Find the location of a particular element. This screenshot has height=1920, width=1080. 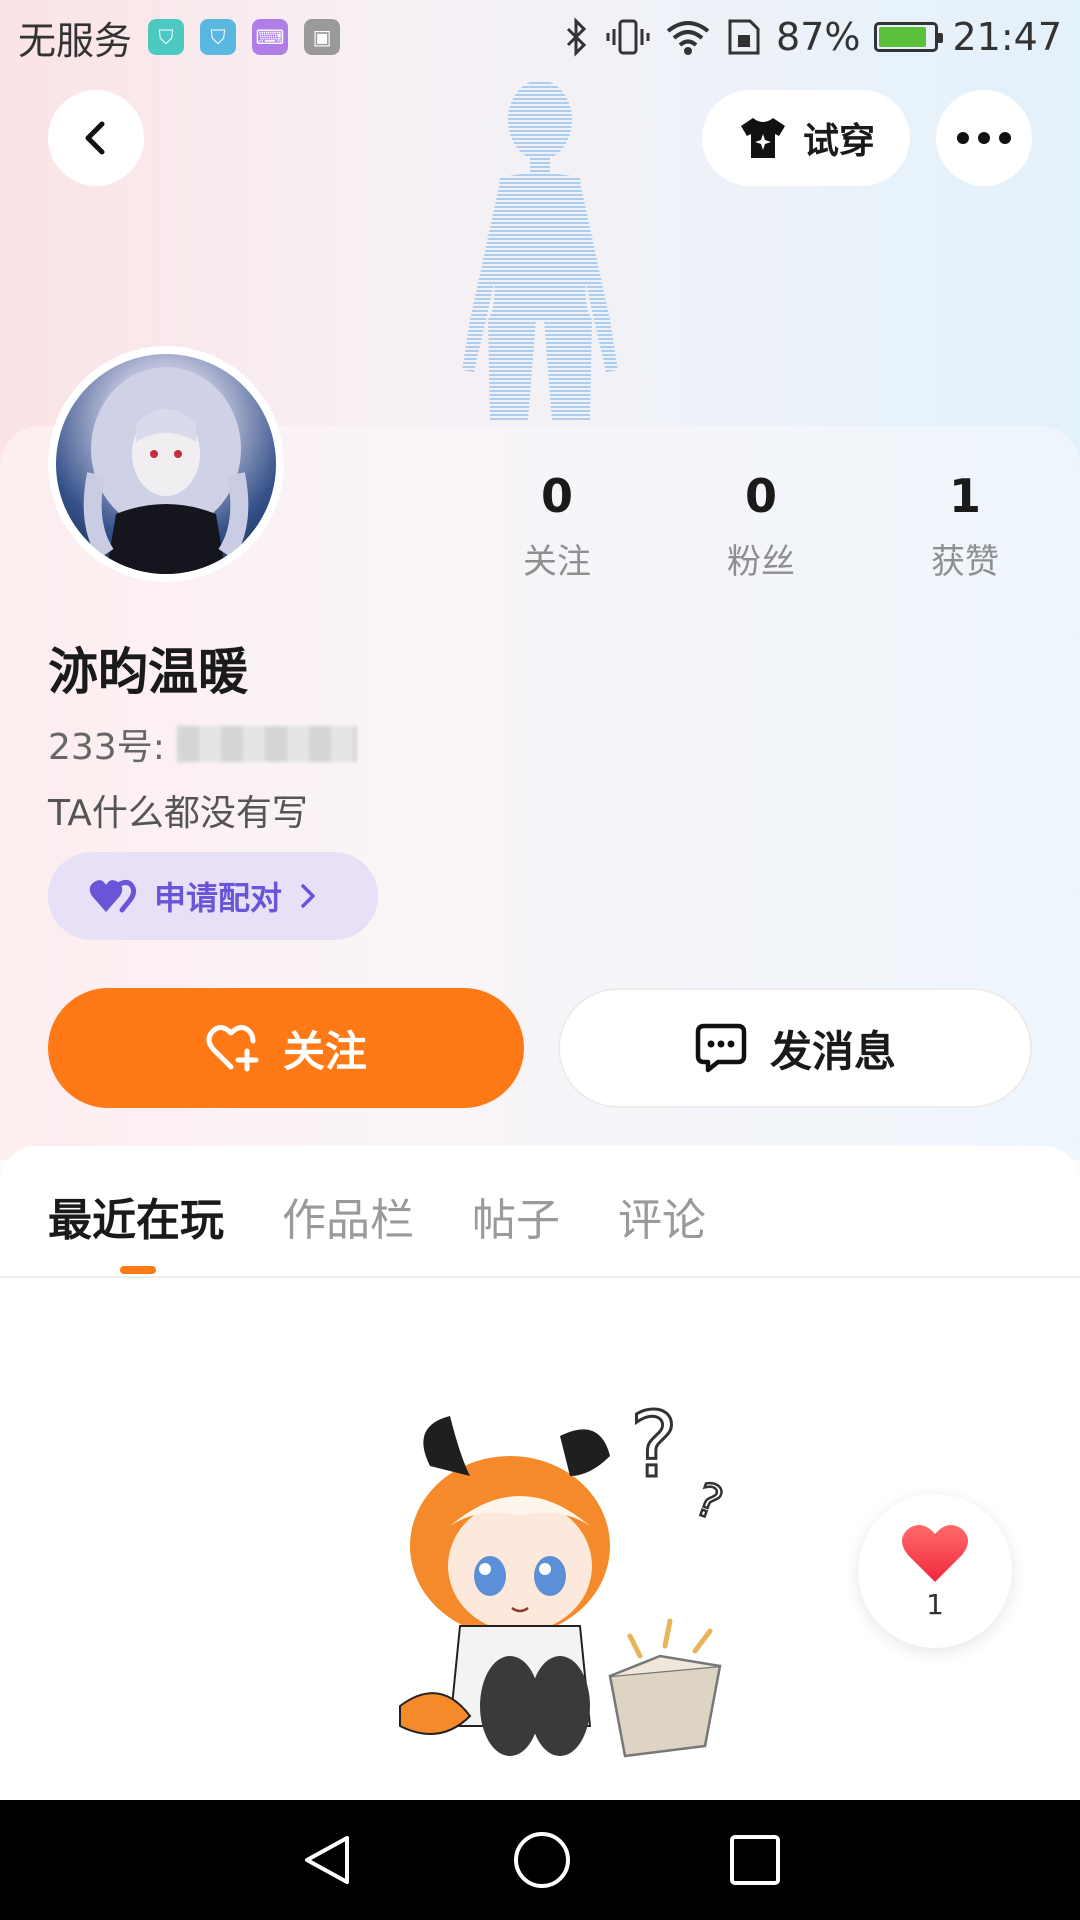

username: 洂昀温暖 is located at coordinates (148, 672).